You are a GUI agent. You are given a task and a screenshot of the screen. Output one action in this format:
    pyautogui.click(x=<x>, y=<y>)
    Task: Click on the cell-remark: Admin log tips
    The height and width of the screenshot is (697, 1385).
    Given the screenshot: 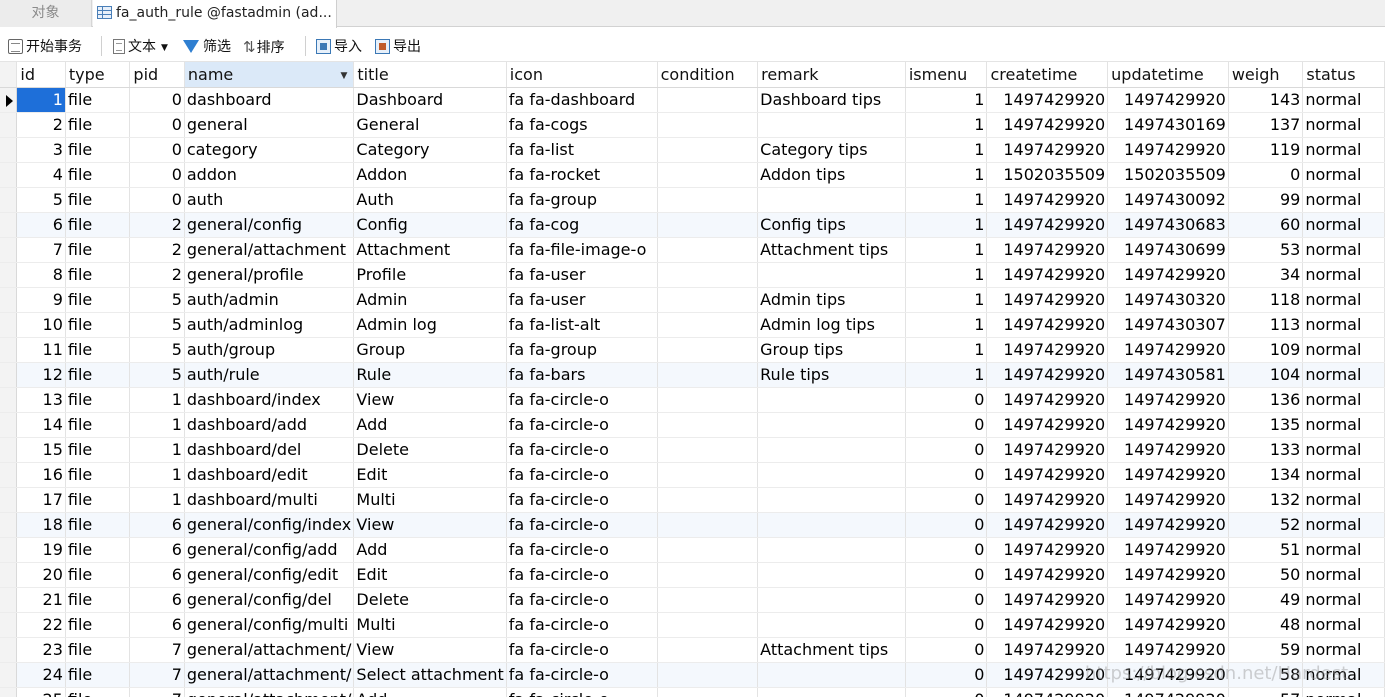 What is the action you would take?
    pyautogui.click(x=831, y=325)
    